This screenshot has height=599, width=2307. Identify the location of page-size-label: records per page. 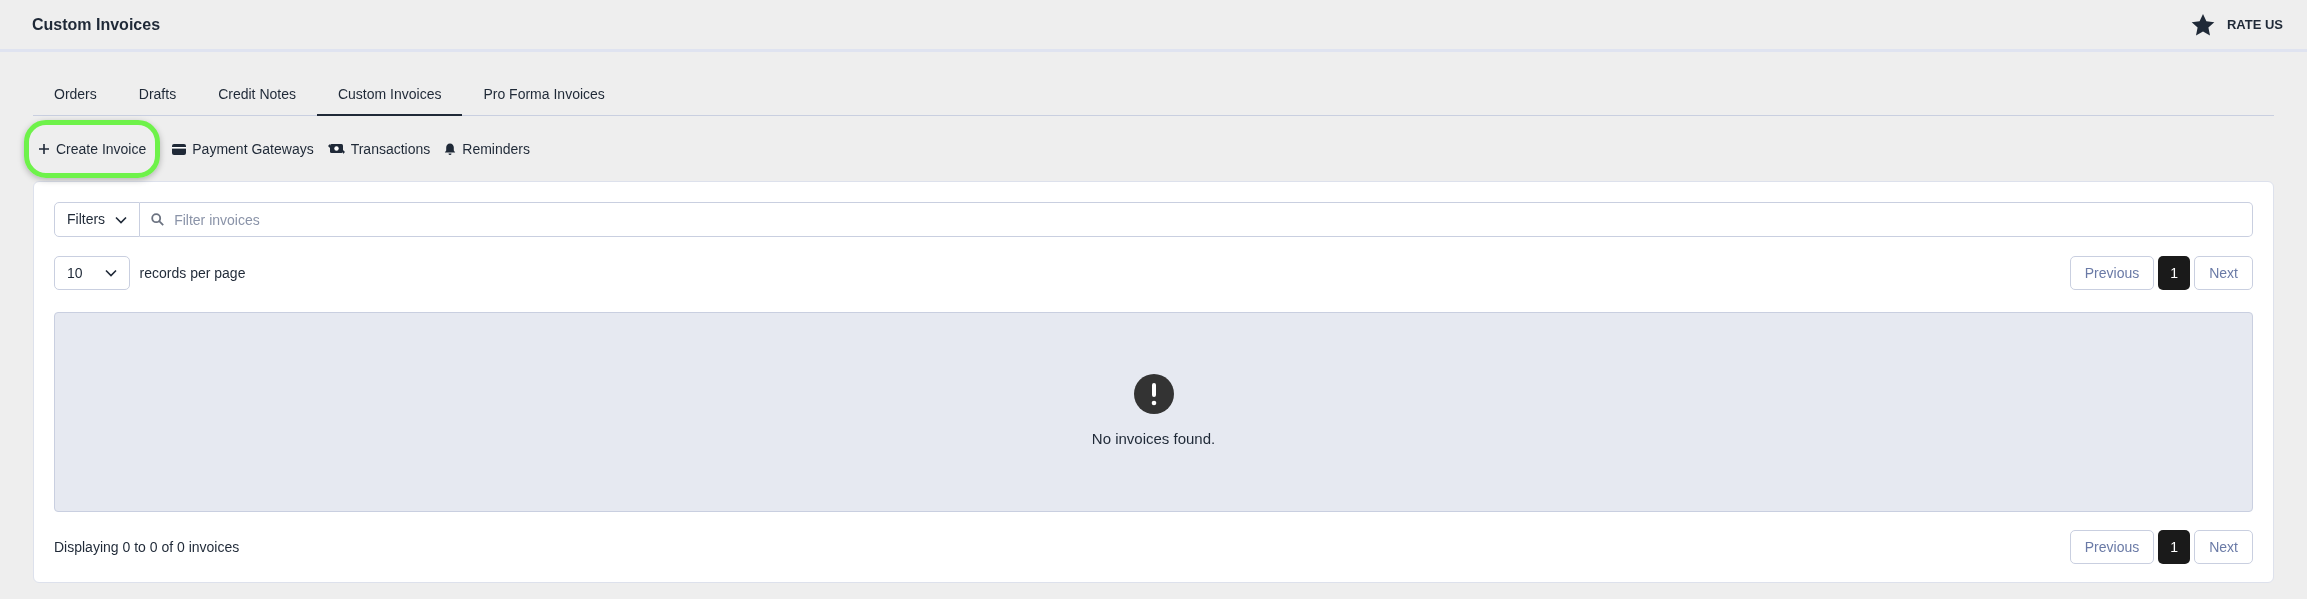
(192, 273).